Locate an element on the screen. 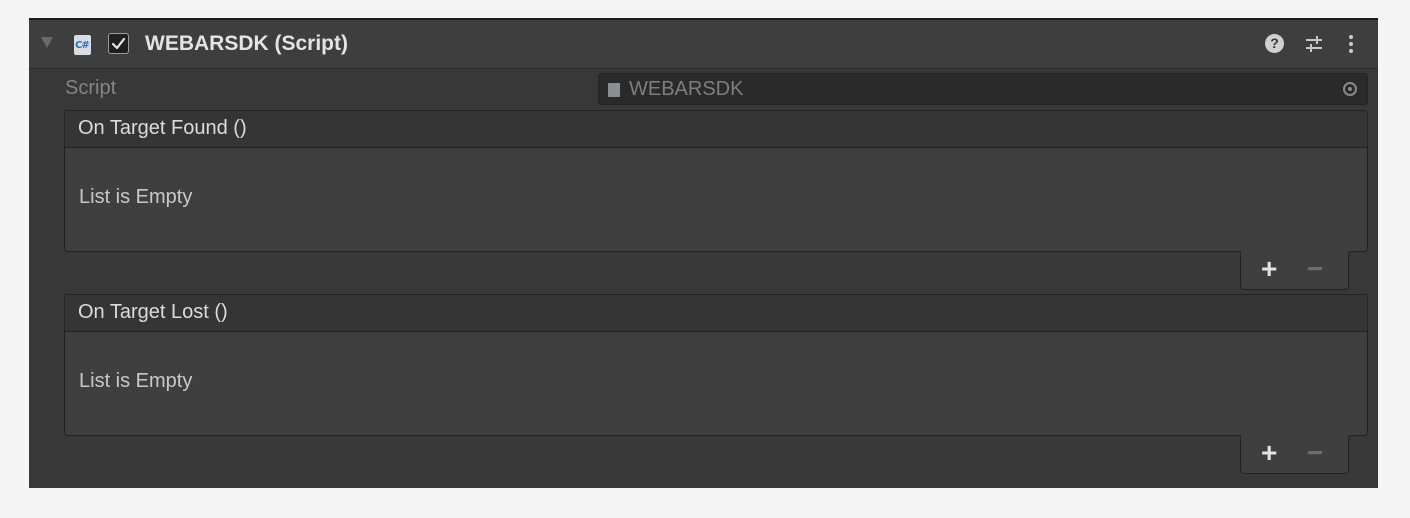 The height and width of the screenshot is (518, 1410). csharp-script-icon: C# is located at coordinates (82, 45).